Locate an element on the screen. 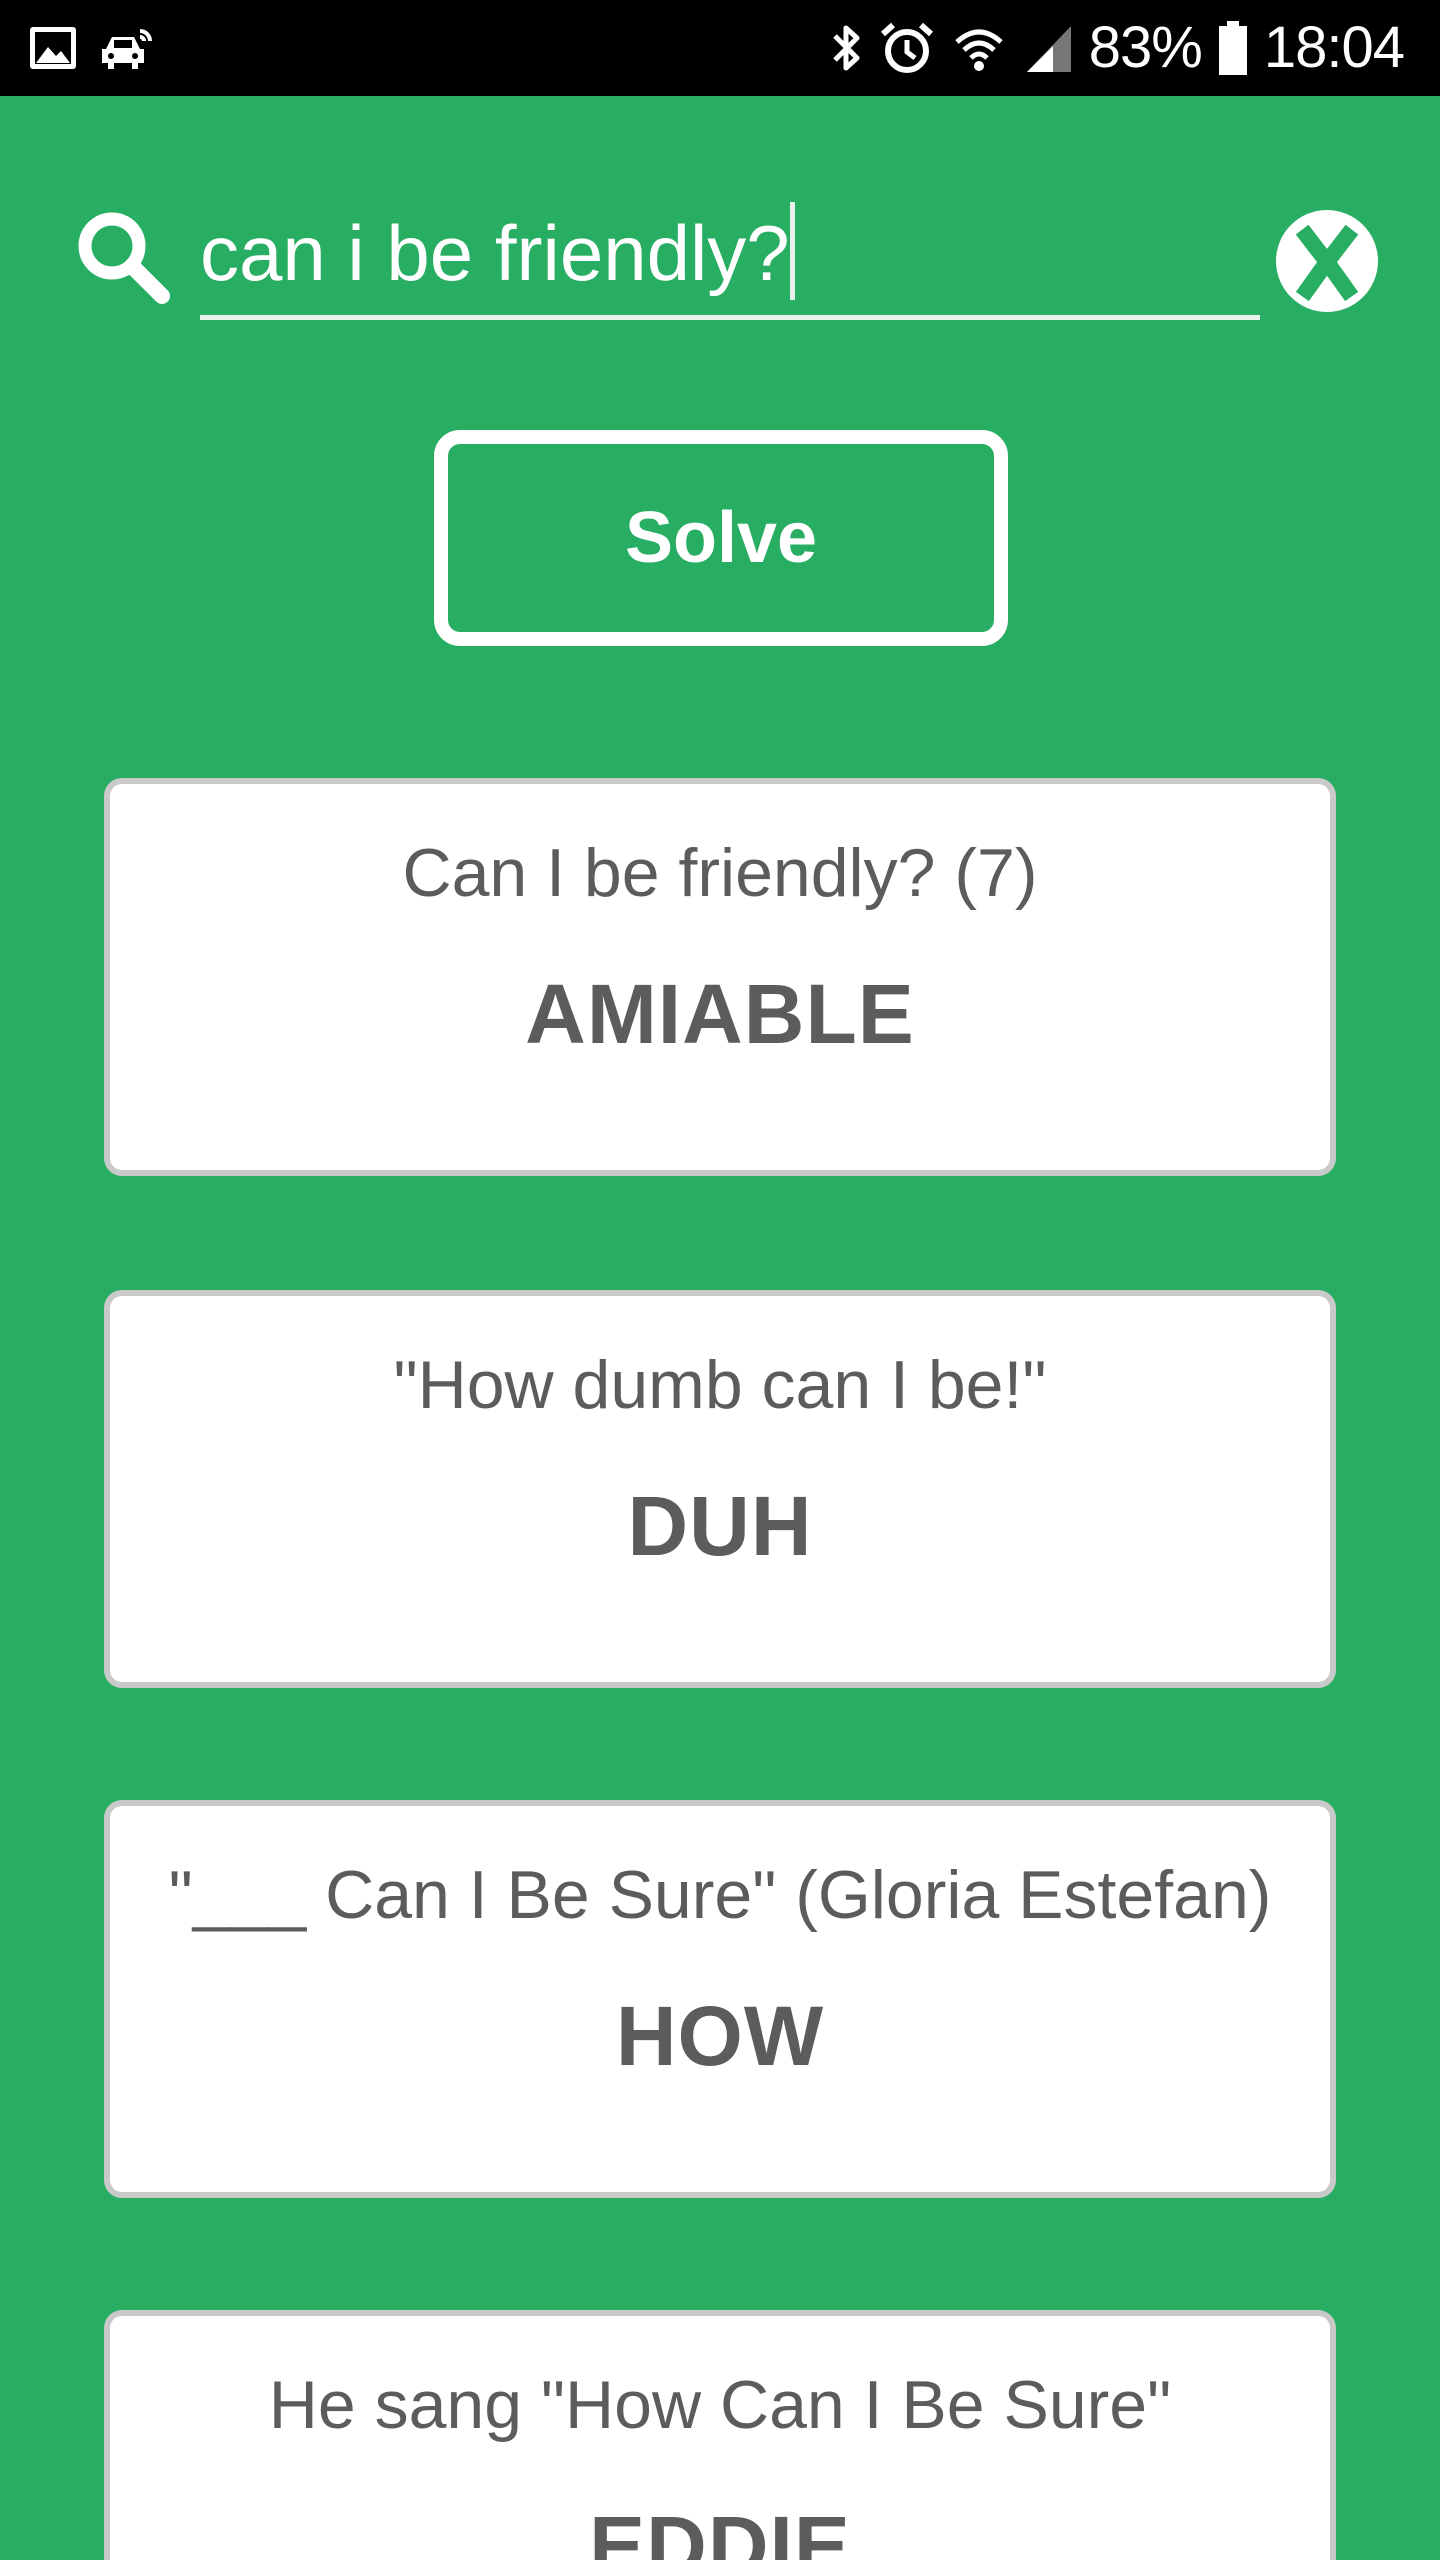 Image resolution: width=1440 pixels, height=2560 pixels. bluetooth-icon is located at coordinates (846, 48).